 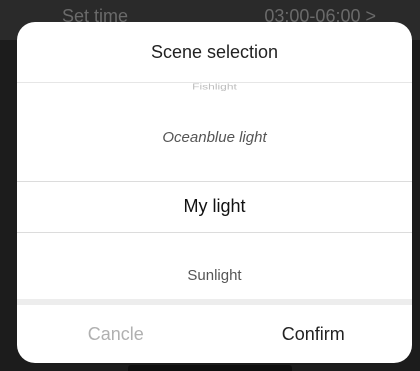 What do you see at coordinates (214, 276) in the screenshot?
I see `picker-item-sunlight: Sunlight` at bounding box center [214, 276].